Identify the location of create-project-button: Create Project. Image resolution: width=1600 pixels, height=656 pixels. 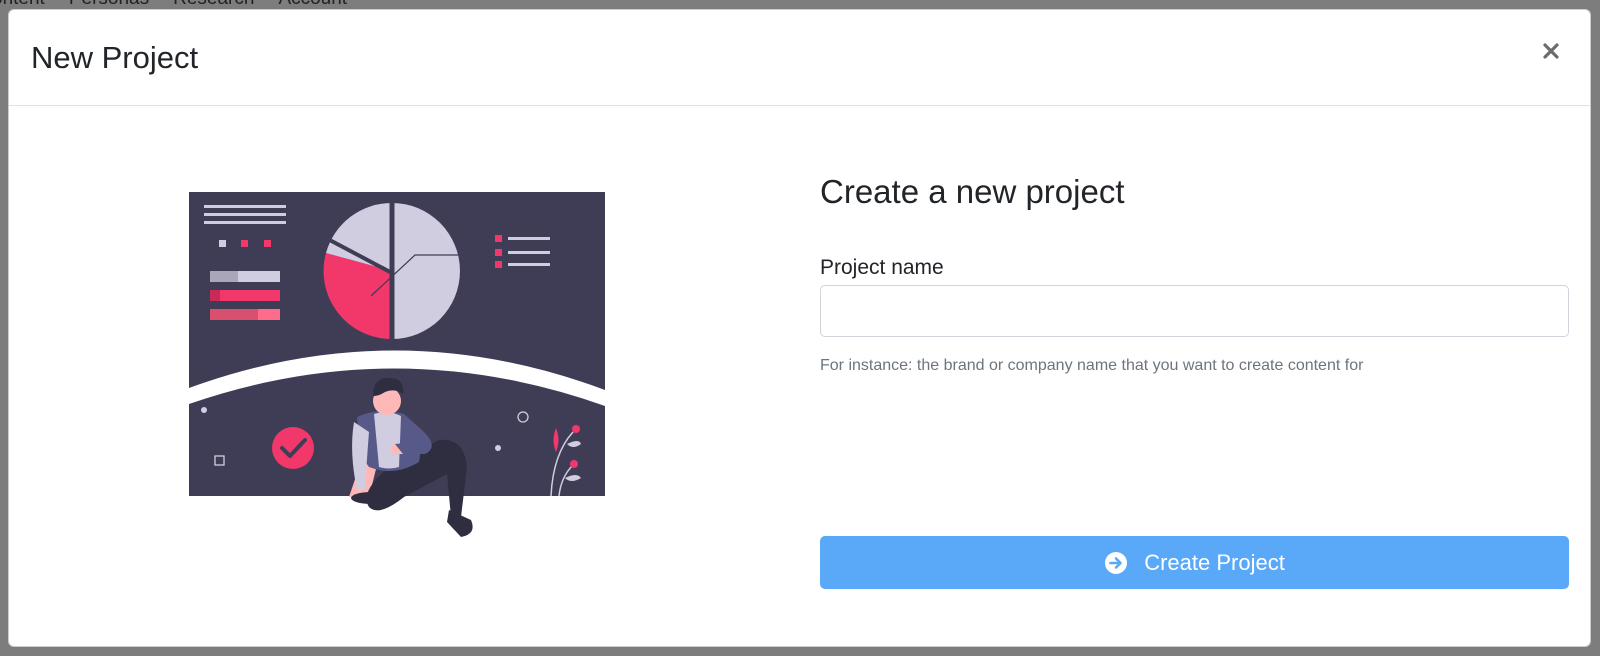
(1194, 562).